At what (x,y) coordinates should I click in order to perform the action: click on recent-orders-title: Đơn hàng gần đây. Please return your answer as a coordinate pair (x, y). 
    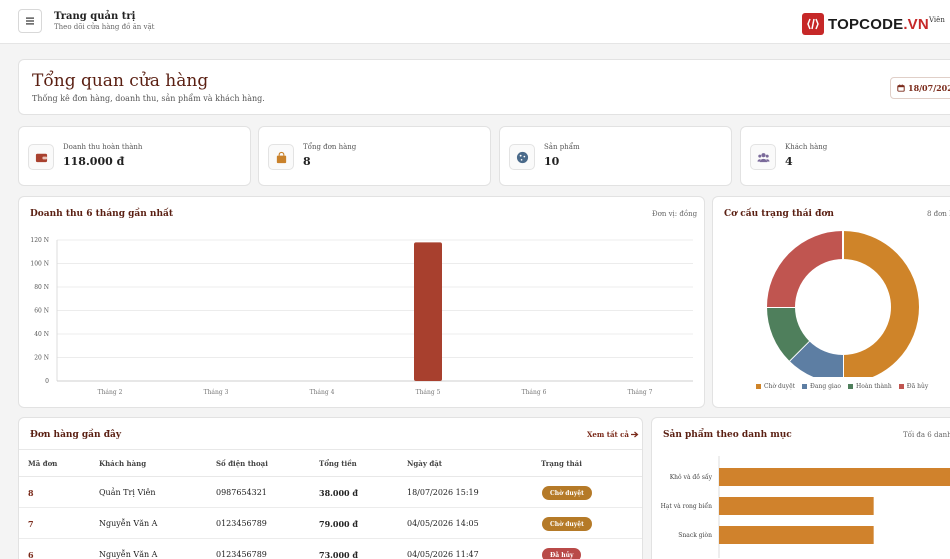
    Looking at the image, I should click on (76, 435).